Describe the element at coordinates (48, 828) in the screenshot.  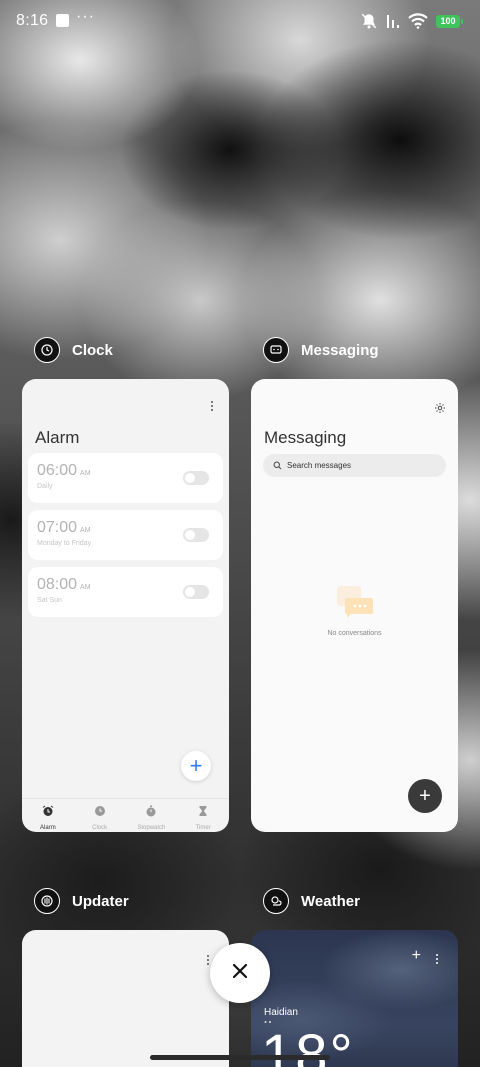
I see `tab-label: Alarm` at that location.